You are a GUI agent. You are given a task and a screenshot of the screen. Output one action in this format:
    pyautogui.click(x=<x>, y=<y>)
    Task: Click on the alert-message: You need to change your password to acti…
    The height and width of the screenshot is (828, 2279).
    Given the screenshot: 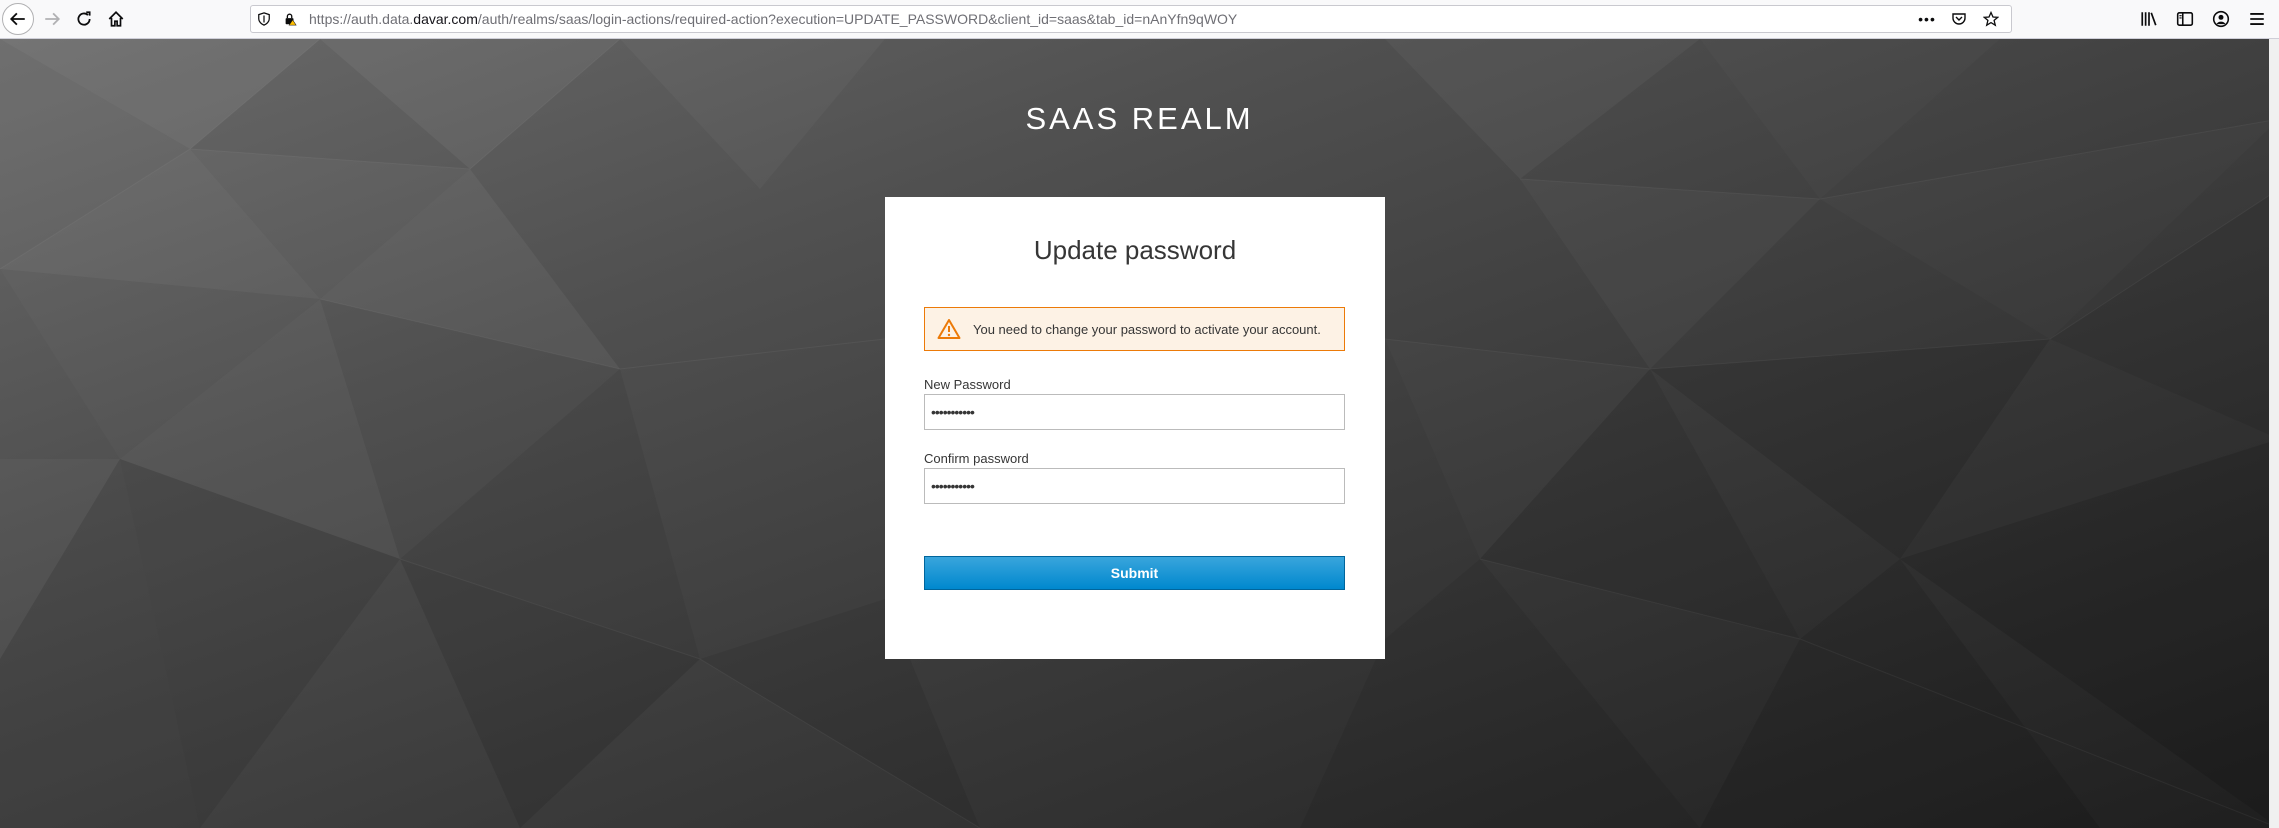 What is the action you would take?
    pyautogui.click(x=1147, y=329)
    